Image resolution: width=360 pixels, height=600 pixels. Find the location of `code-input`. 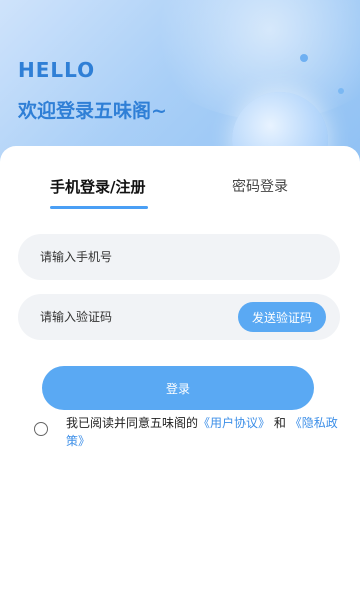

code-input is located at coordinates (140, 317).